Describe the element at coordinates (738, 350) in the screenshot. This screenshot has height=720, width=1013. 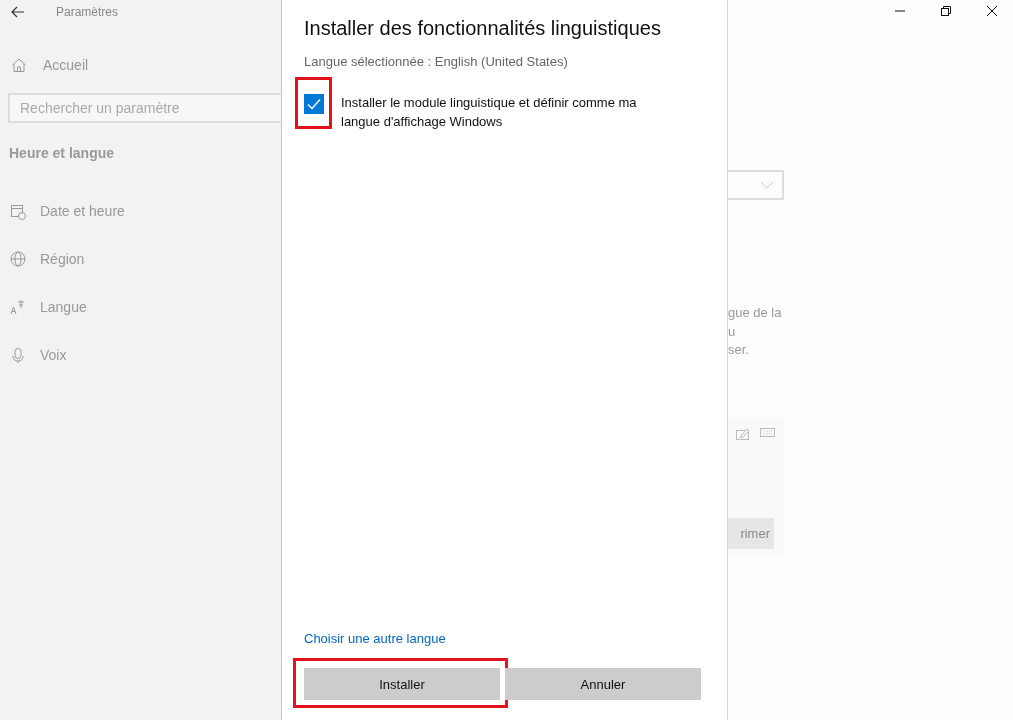
I see `description-text: ser.` at that location.